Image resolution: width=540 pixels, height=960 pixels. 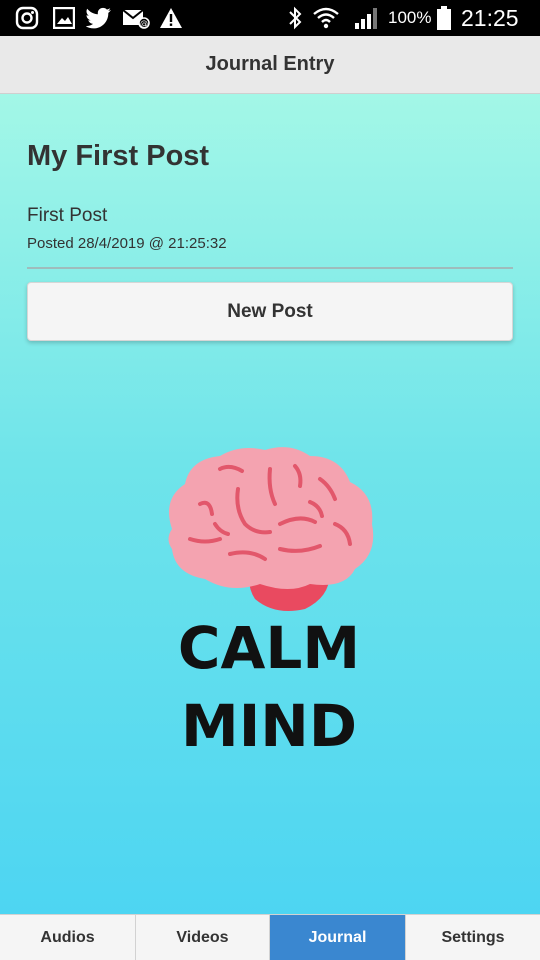 I want to click on status-bar: @ 100% 21:25, so click(x=270, y=18).